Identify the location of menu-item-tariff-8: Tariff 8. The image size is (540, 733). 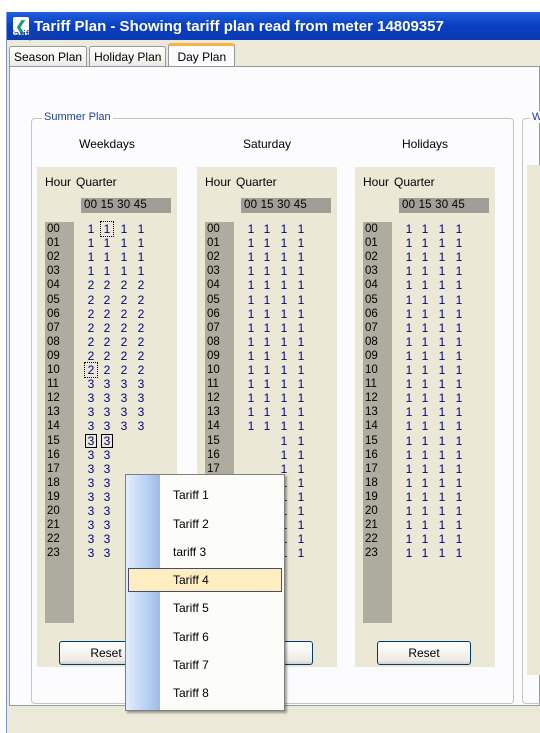
(205, 693).